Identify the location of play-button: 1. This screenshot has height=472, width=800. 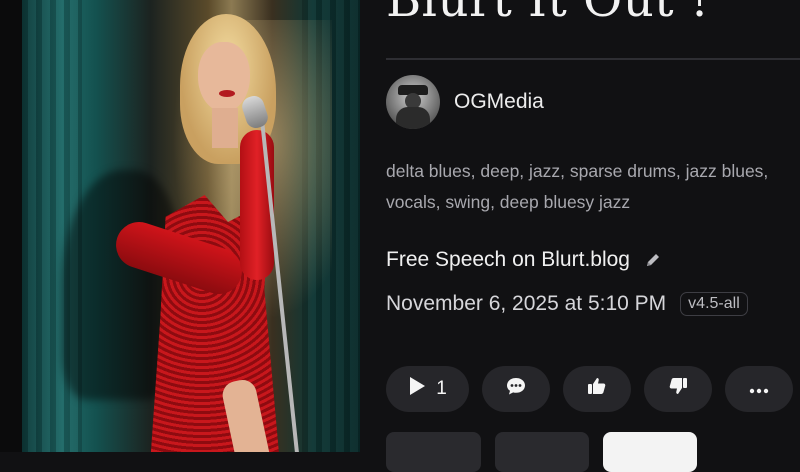
(427, 389).